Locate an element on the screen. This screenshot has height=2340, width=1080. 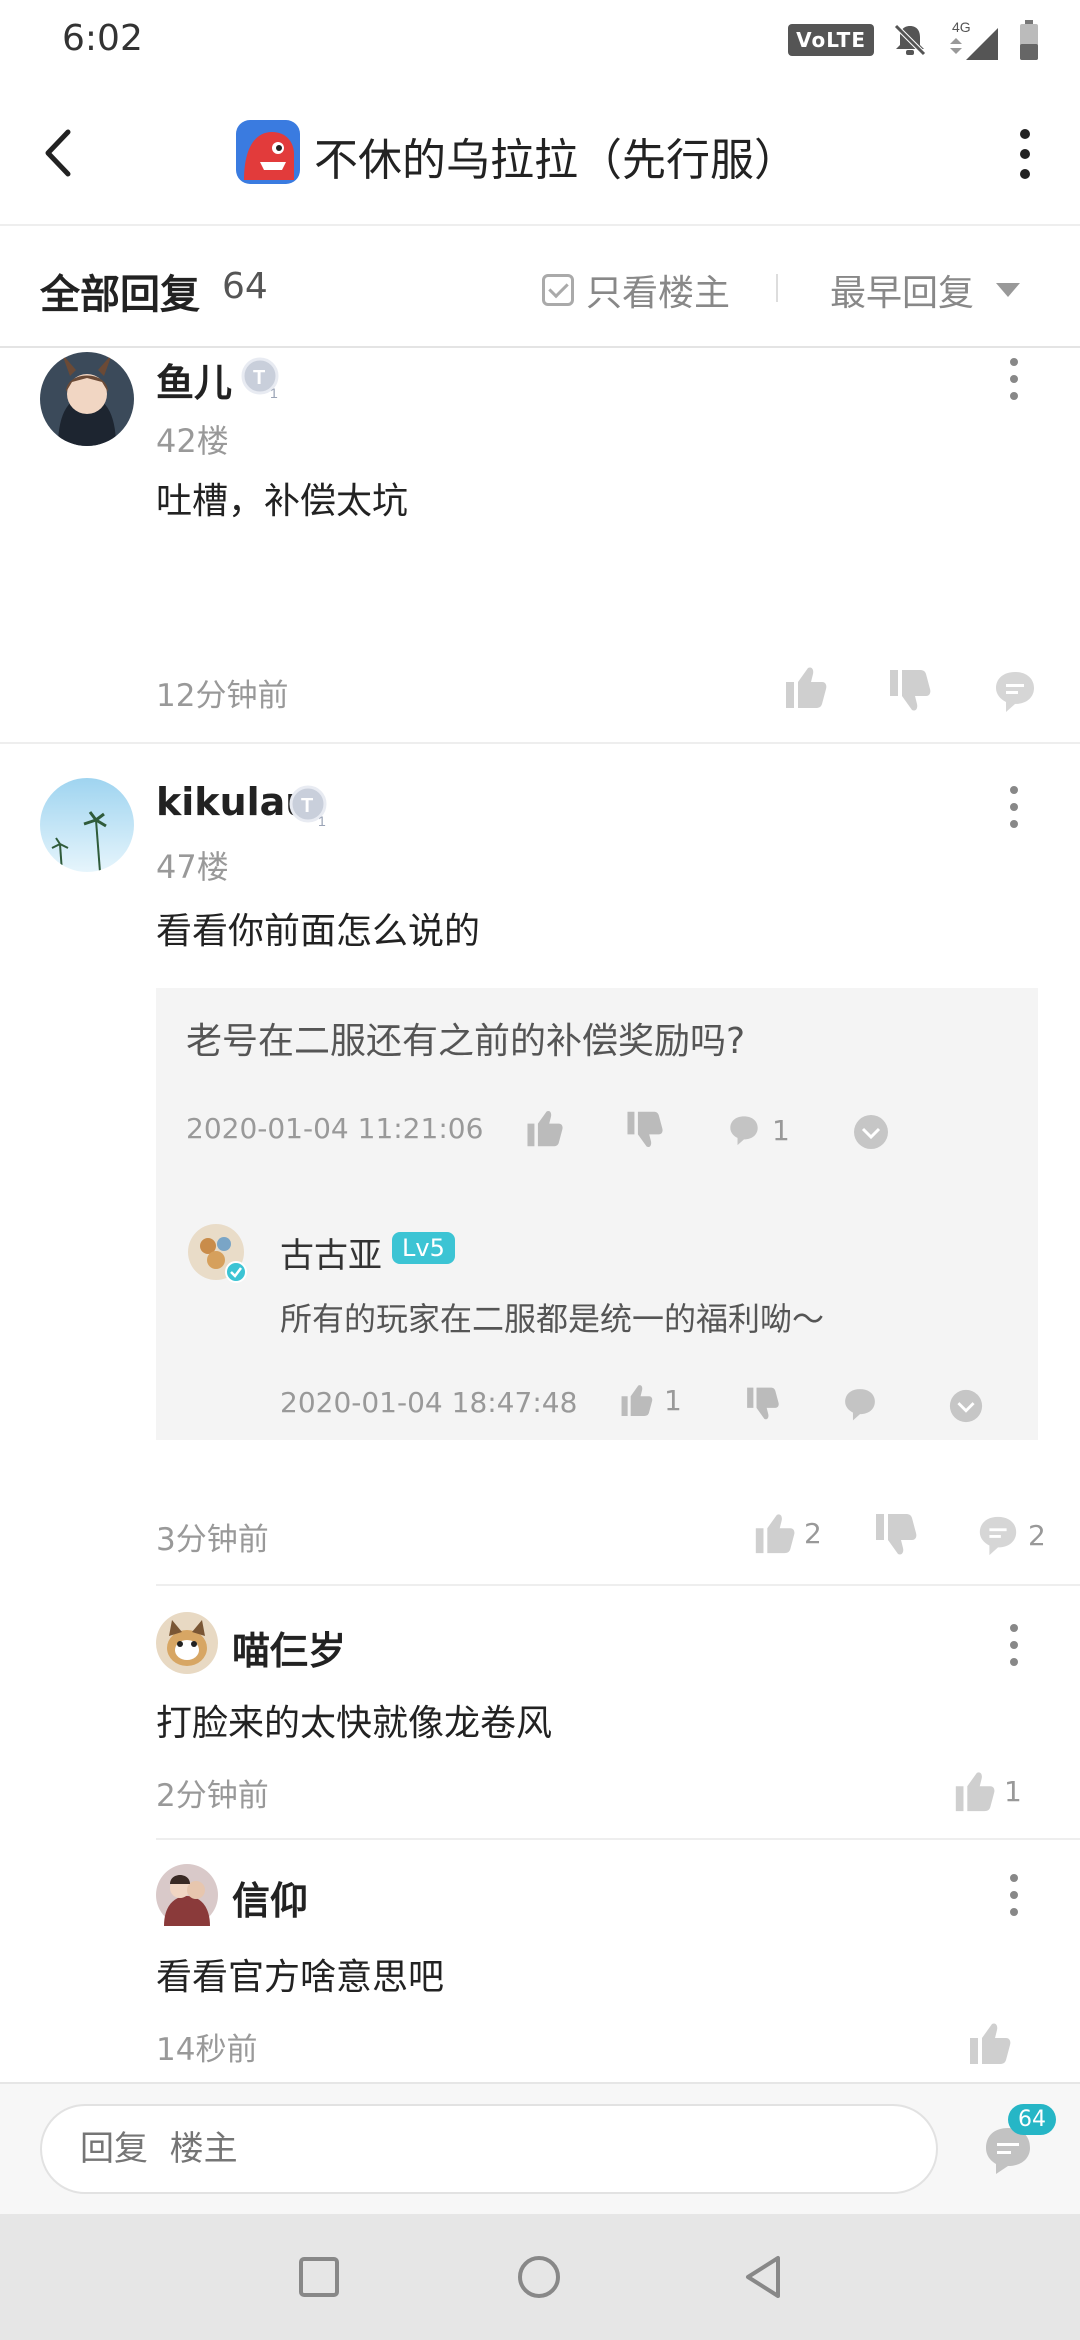
quoted-comment-count: 1 is located at coordinates (758, 1130).